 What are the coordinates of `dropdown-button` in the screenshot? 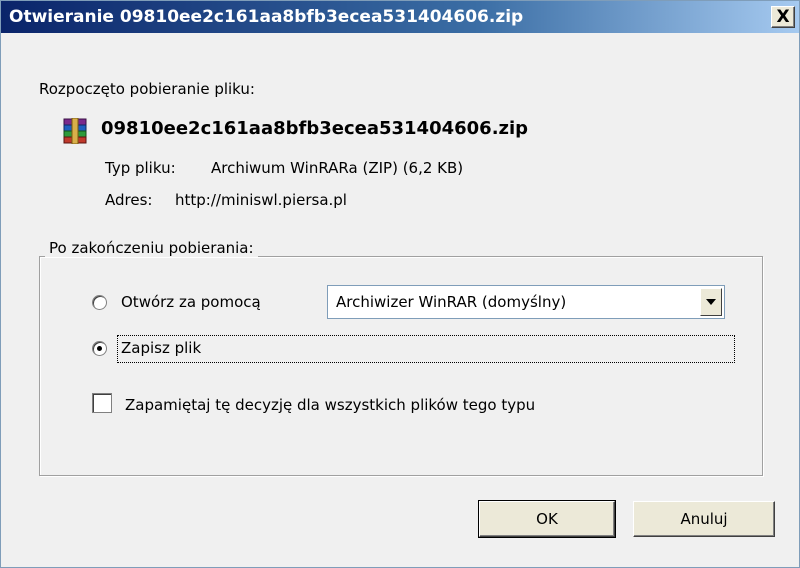 It's located at (711, 302).